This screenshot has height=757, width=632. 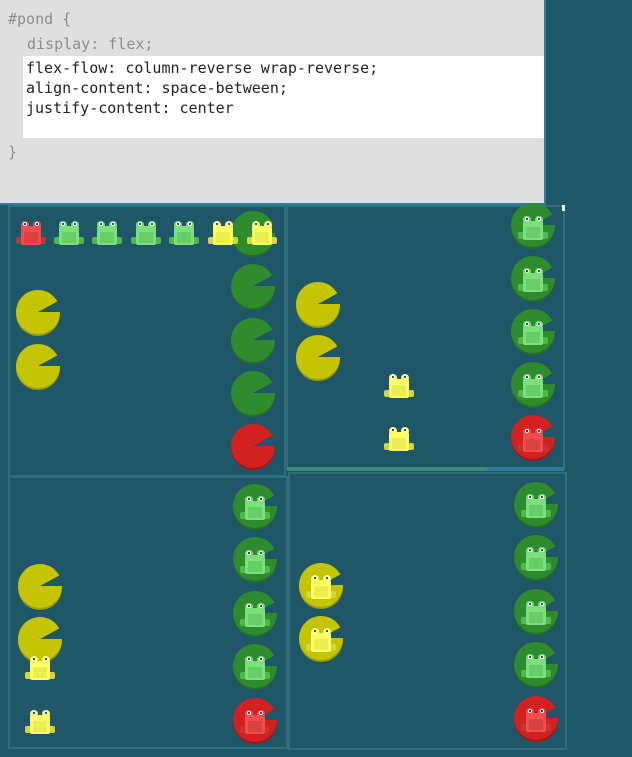 I want to click on divider-bar, so click(x=387, y=469).